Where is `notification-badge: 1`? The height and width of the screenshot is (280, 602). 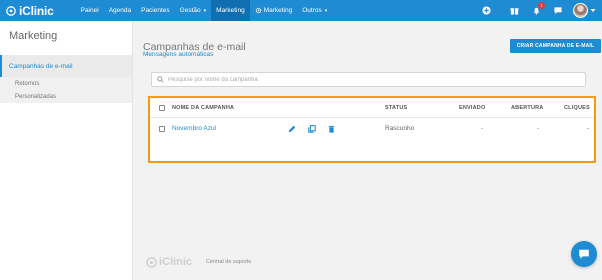
notification-badge: 1 is located at coordinates (541, 5).